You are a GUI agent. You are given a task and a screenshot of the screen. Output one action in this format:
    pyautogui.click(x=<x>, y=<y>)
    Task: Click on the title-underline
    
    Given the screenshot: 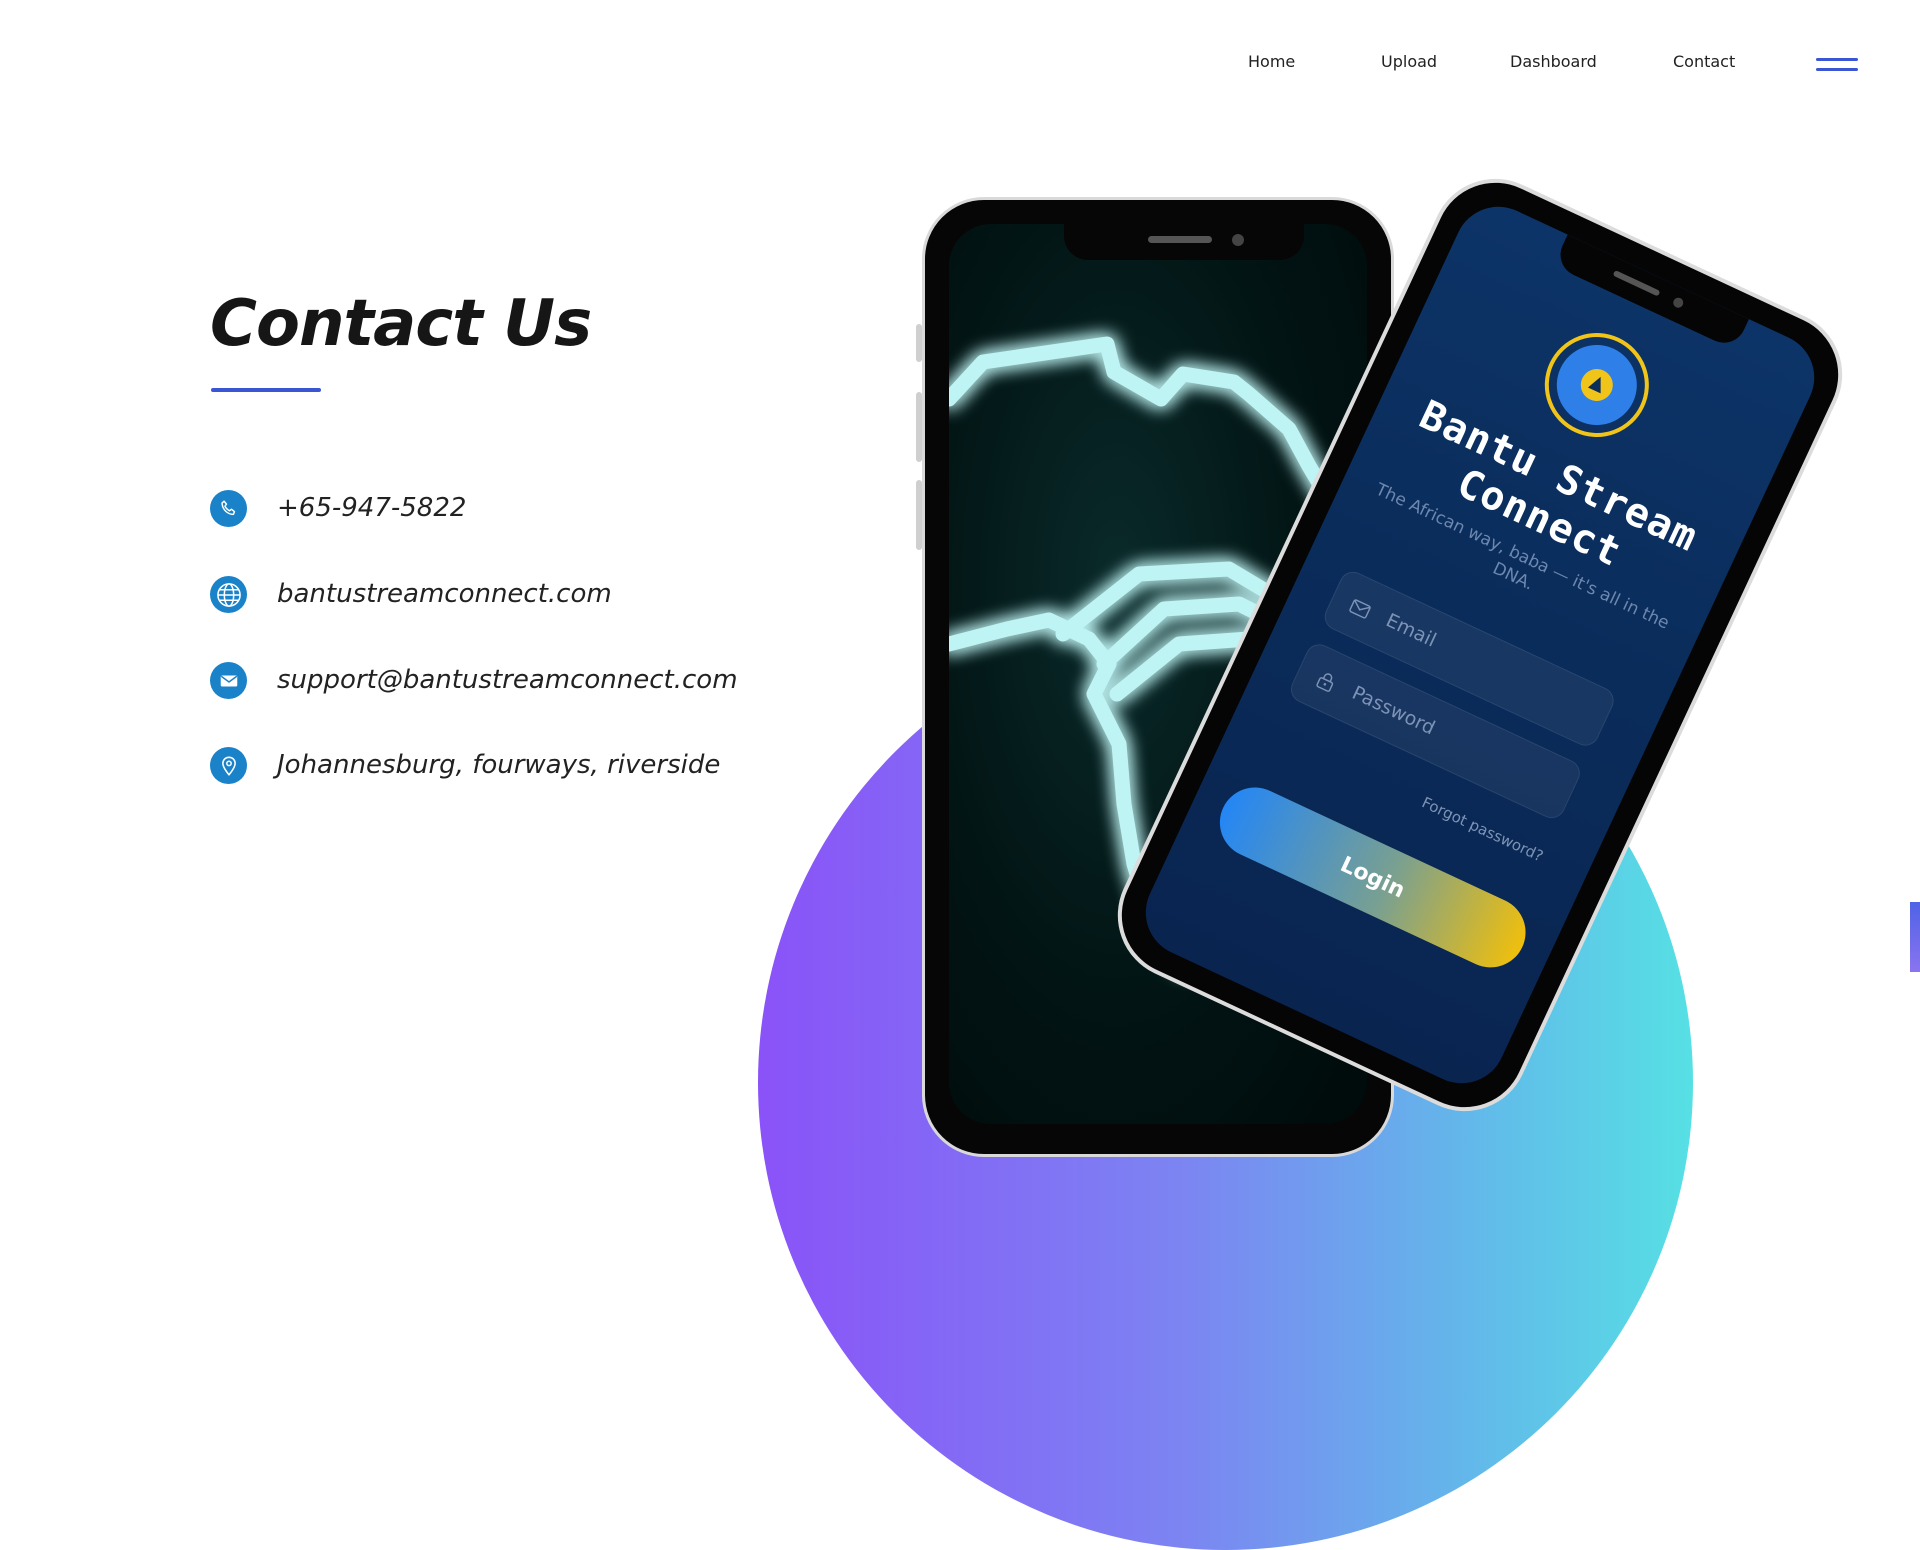 What is the action you would take?
    pyautogui.click(x=266, y=390)
    